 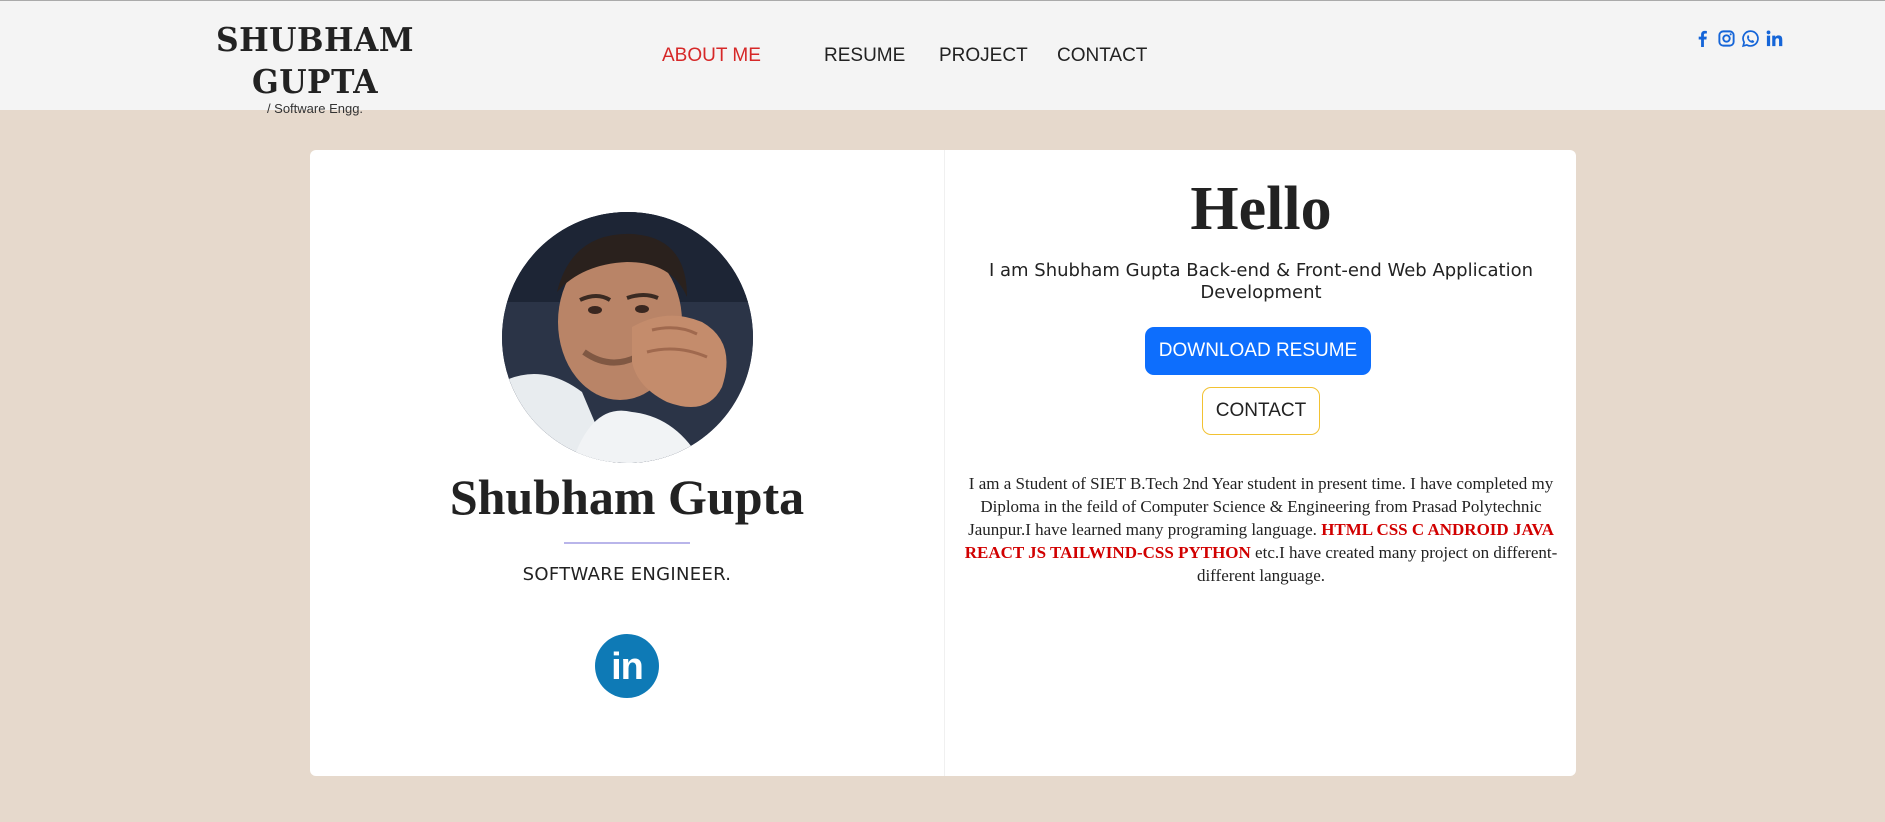 I want to click on linkedin-icon, so click(x=1774, y=38).